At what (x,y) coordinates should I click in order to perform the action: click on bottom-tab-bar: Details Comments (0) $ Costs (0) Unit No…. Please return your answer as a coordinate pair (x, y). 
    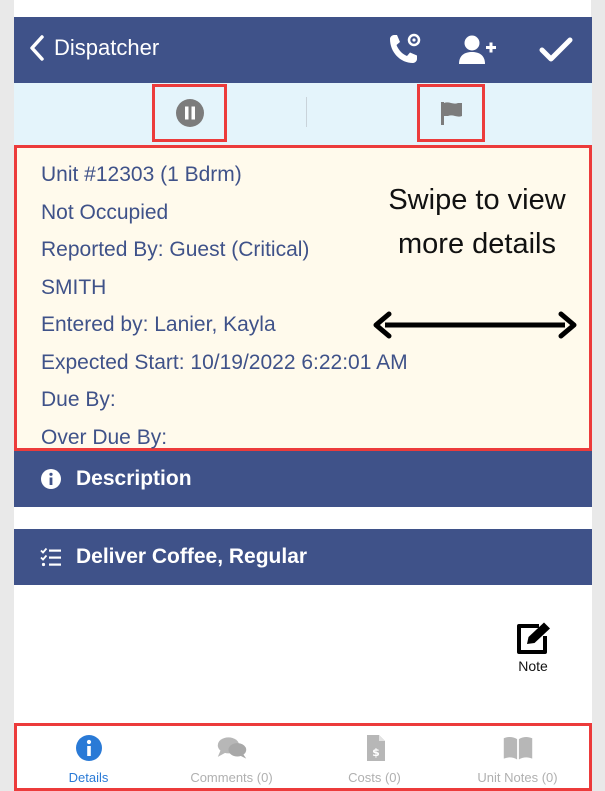
    Looking at the image, I should click on (303, 757).